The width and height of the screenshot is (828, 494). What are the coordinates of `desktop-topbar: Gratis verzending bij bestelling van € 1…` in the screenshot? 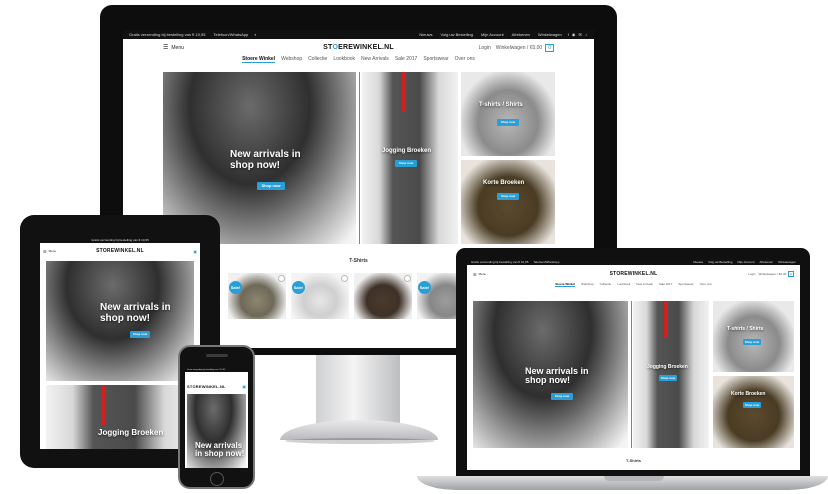 It's located at (358, 34).